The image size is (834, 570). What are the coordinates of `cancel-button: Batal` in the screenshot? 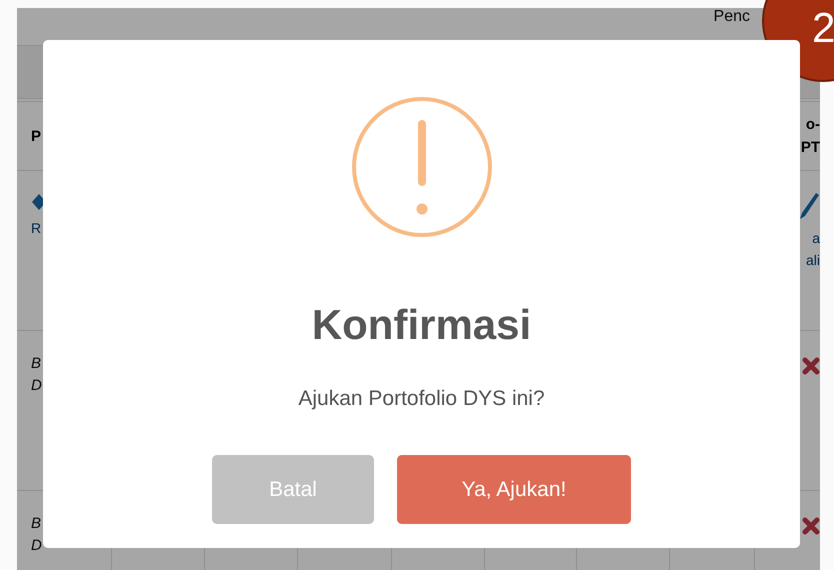 It's located at (293, 489).